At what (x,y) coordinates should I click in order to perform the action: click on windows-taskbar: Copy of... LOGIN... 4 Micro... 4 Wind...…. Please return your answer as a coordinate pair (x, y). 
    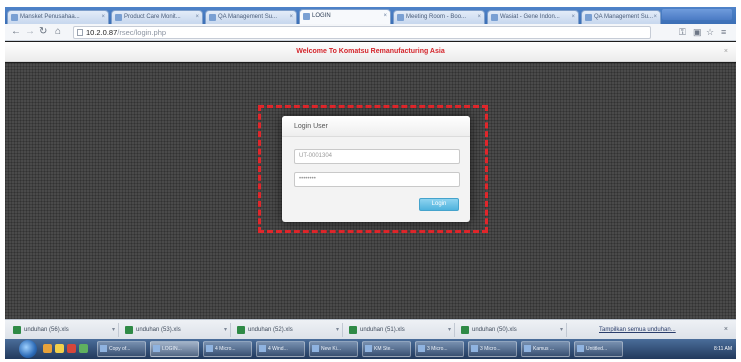
    Looking at the image, I should click on (370, 349).